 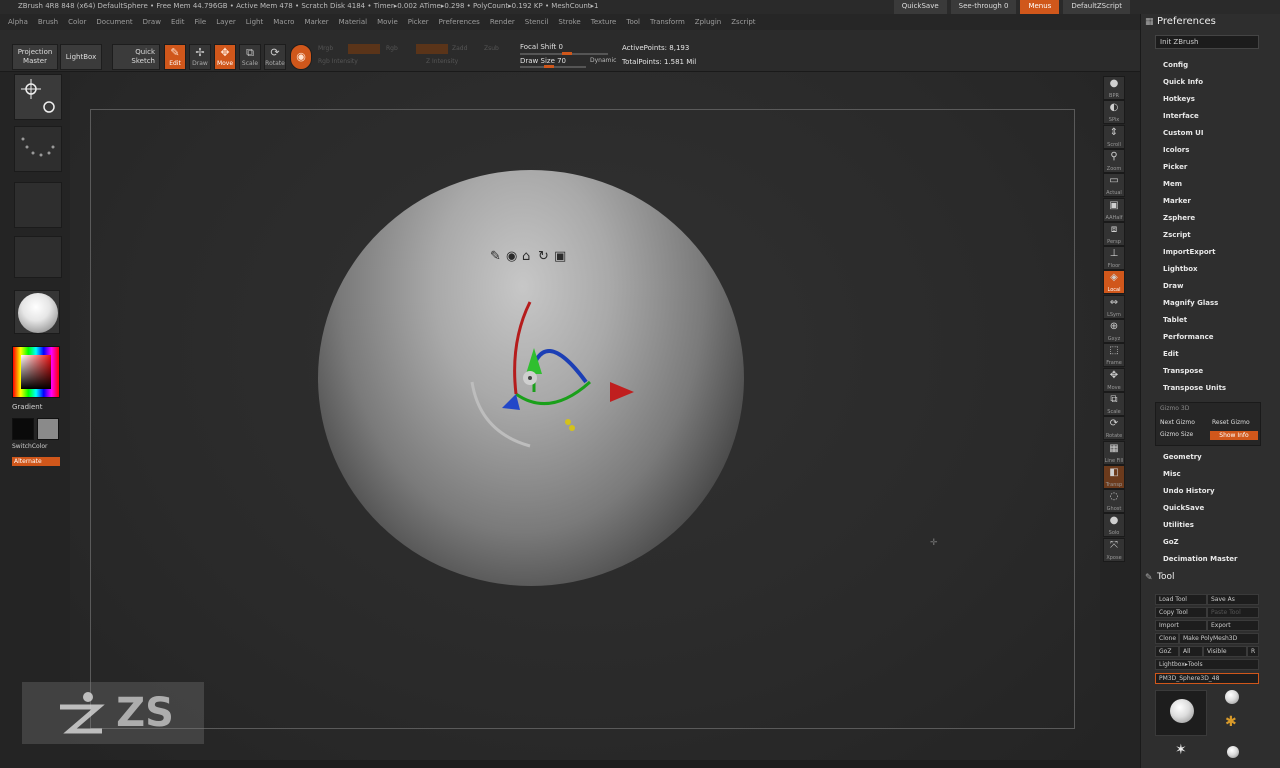 What do you see at coordinates (1180, 269) in the screenshot?
I see `pref-item-lightbox: Lightbox` at bounding box center [1180, 269].